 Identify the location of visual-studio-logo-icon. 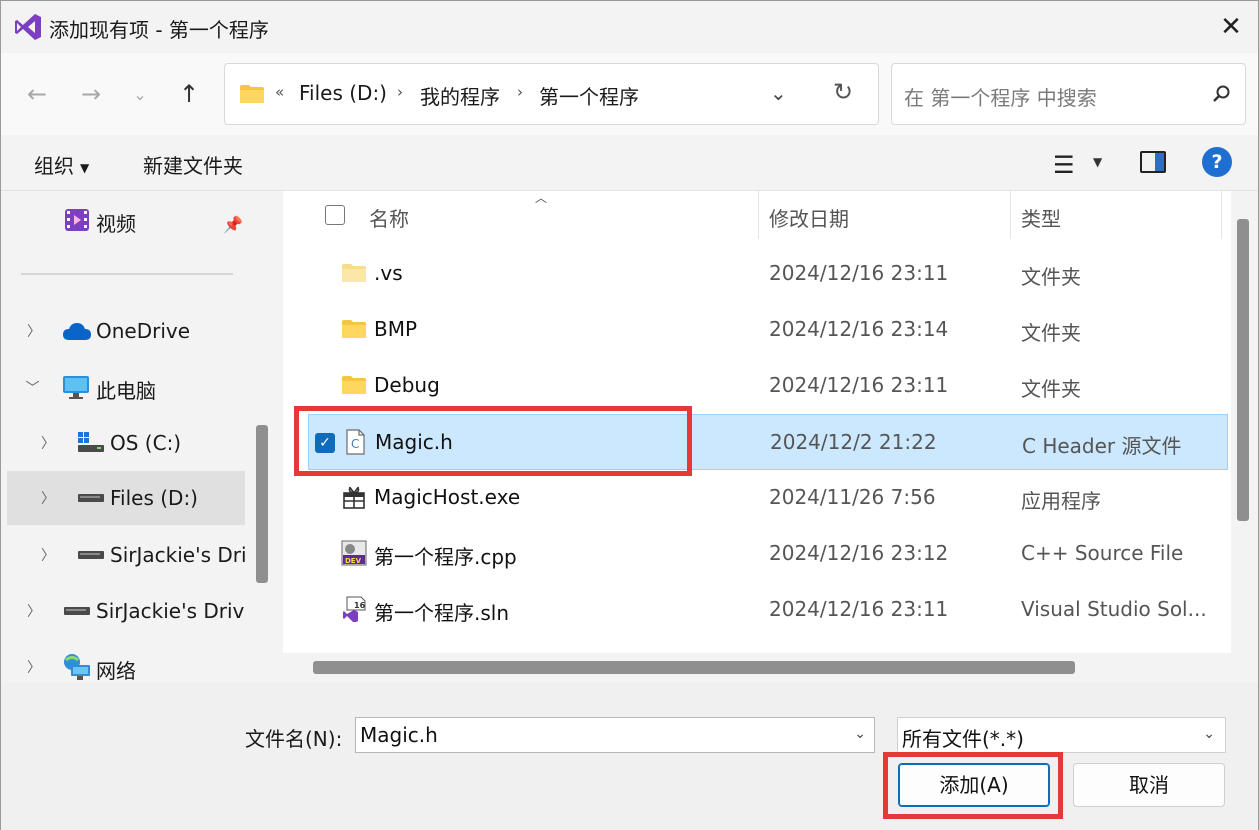
(28, 27).